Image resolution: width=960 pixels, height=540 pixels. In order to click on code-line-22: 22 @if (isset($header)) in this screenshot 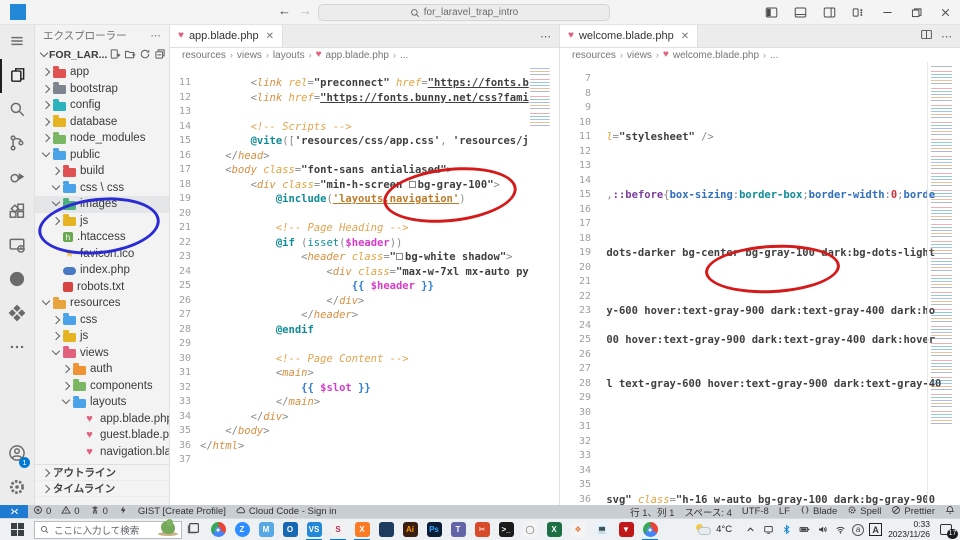, I will do `click(364, 243)`.